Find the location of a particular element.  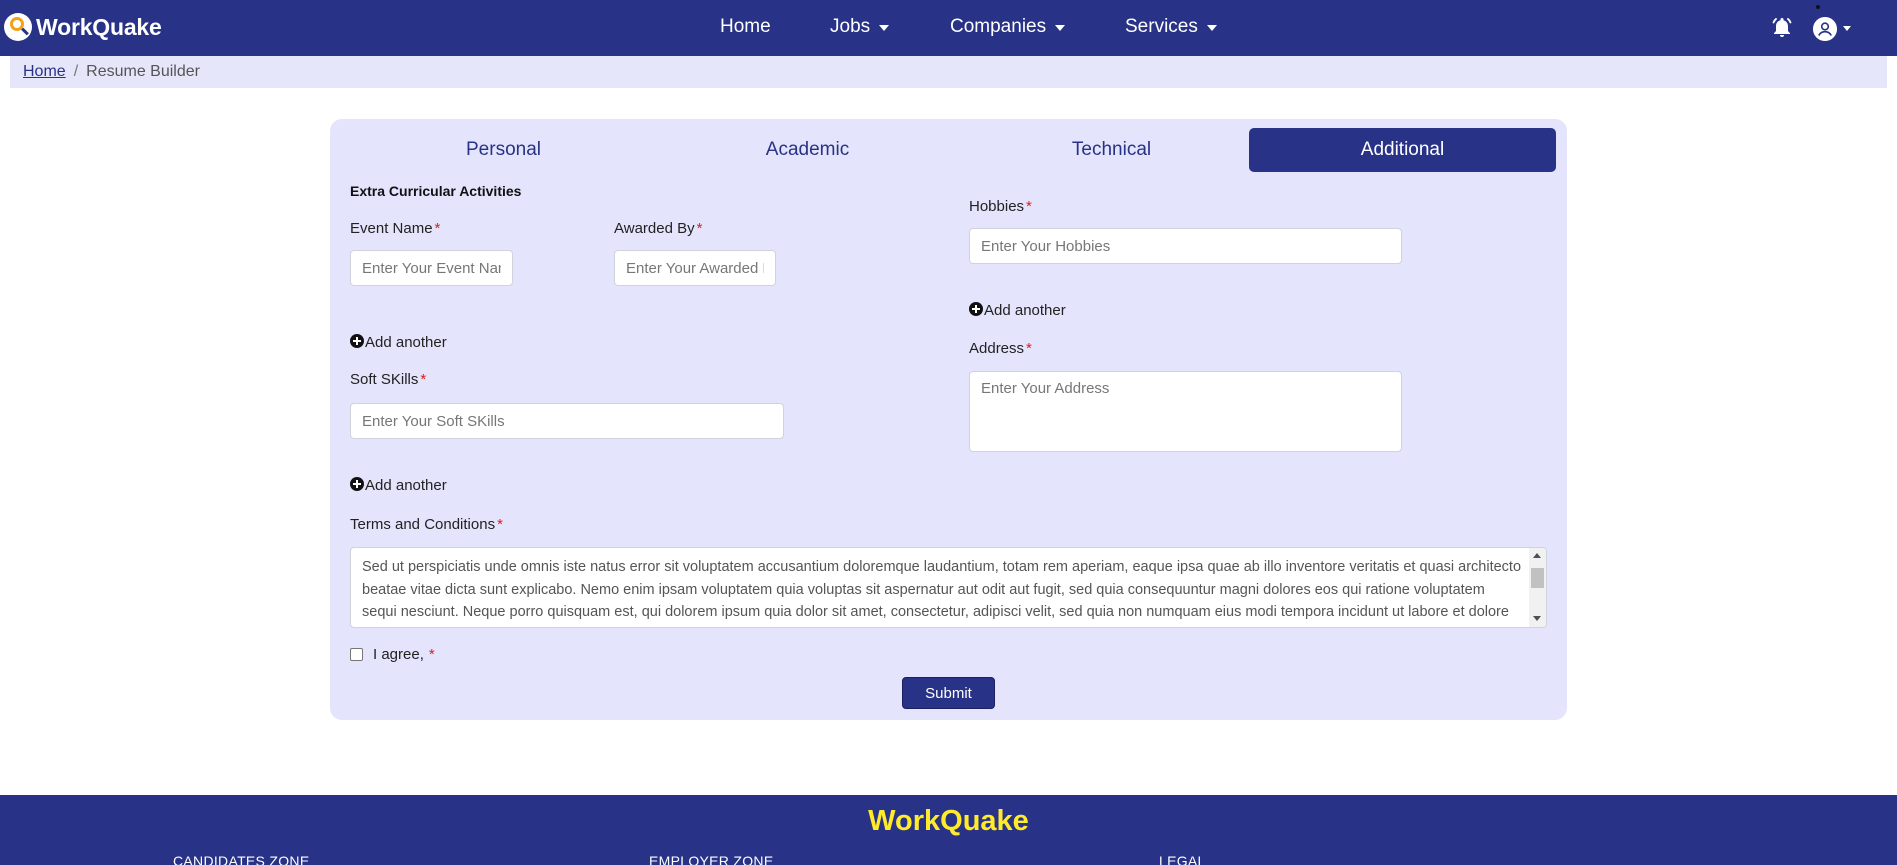

nav-home: Home is located at coordinates (745, 27).